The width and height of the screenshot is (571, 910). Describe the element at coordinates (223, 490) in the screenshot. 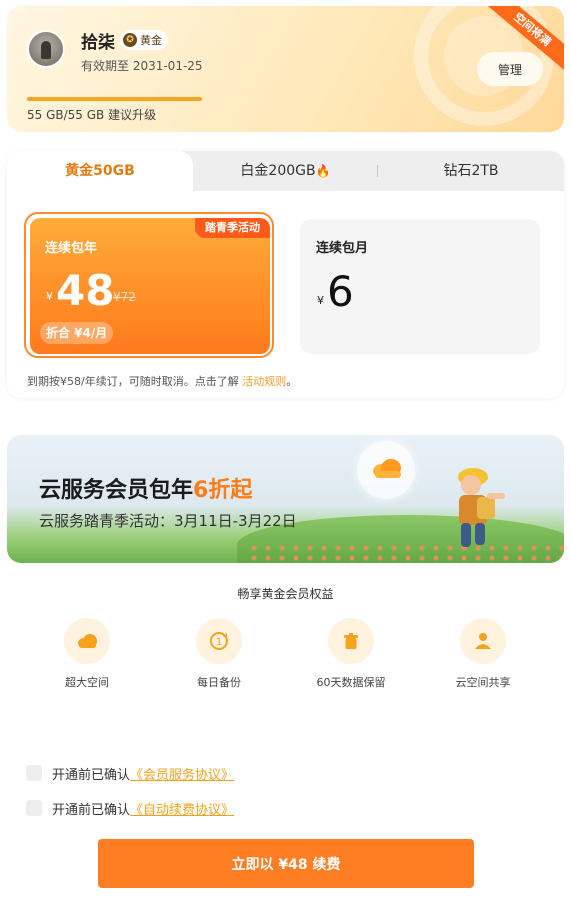

I see `banner-title-highlight: 6折起` at that location.